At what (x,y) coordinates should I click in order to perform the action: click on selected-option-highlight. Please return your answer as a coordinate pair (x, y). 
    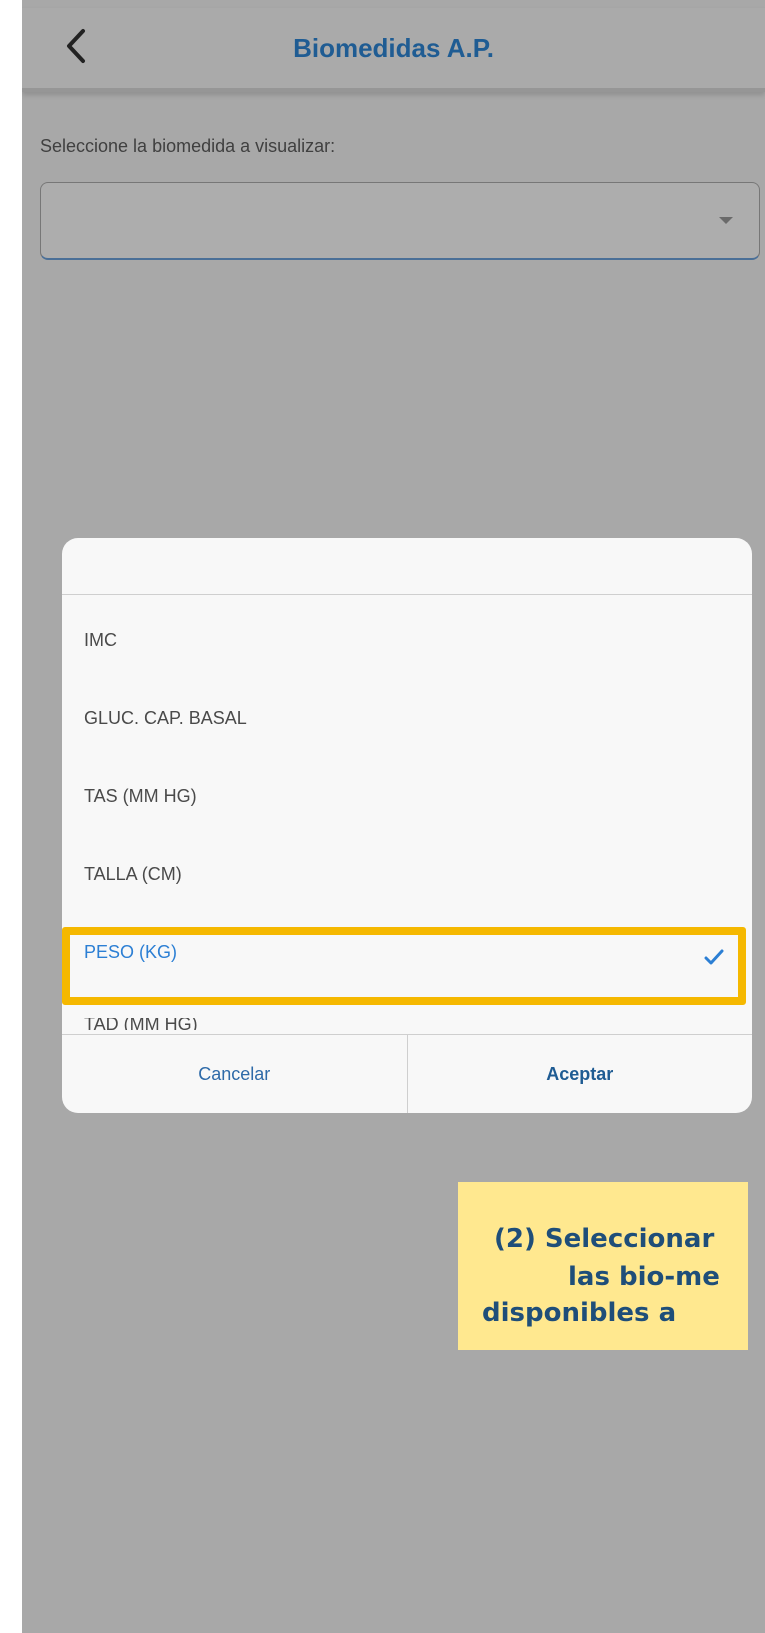
    Looking at the image, I should click on (404, 966).